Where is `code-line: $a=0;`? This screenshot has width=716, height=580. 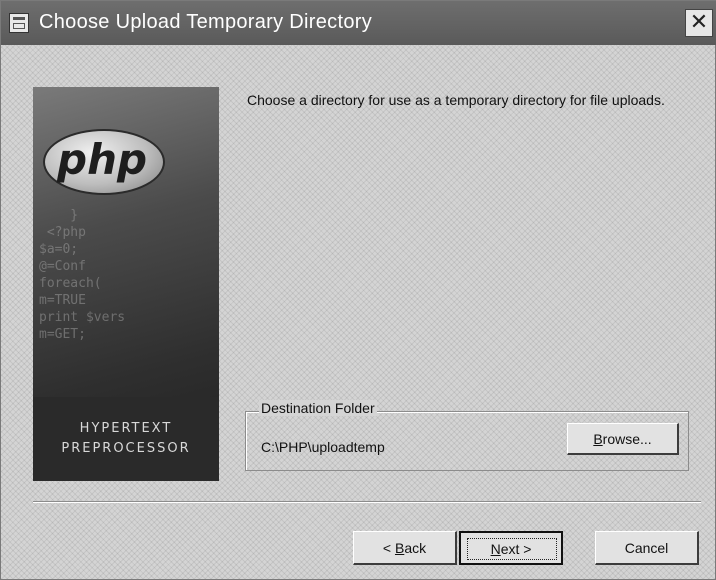 code-line: $a=0; is located at coordinates (59, 249).